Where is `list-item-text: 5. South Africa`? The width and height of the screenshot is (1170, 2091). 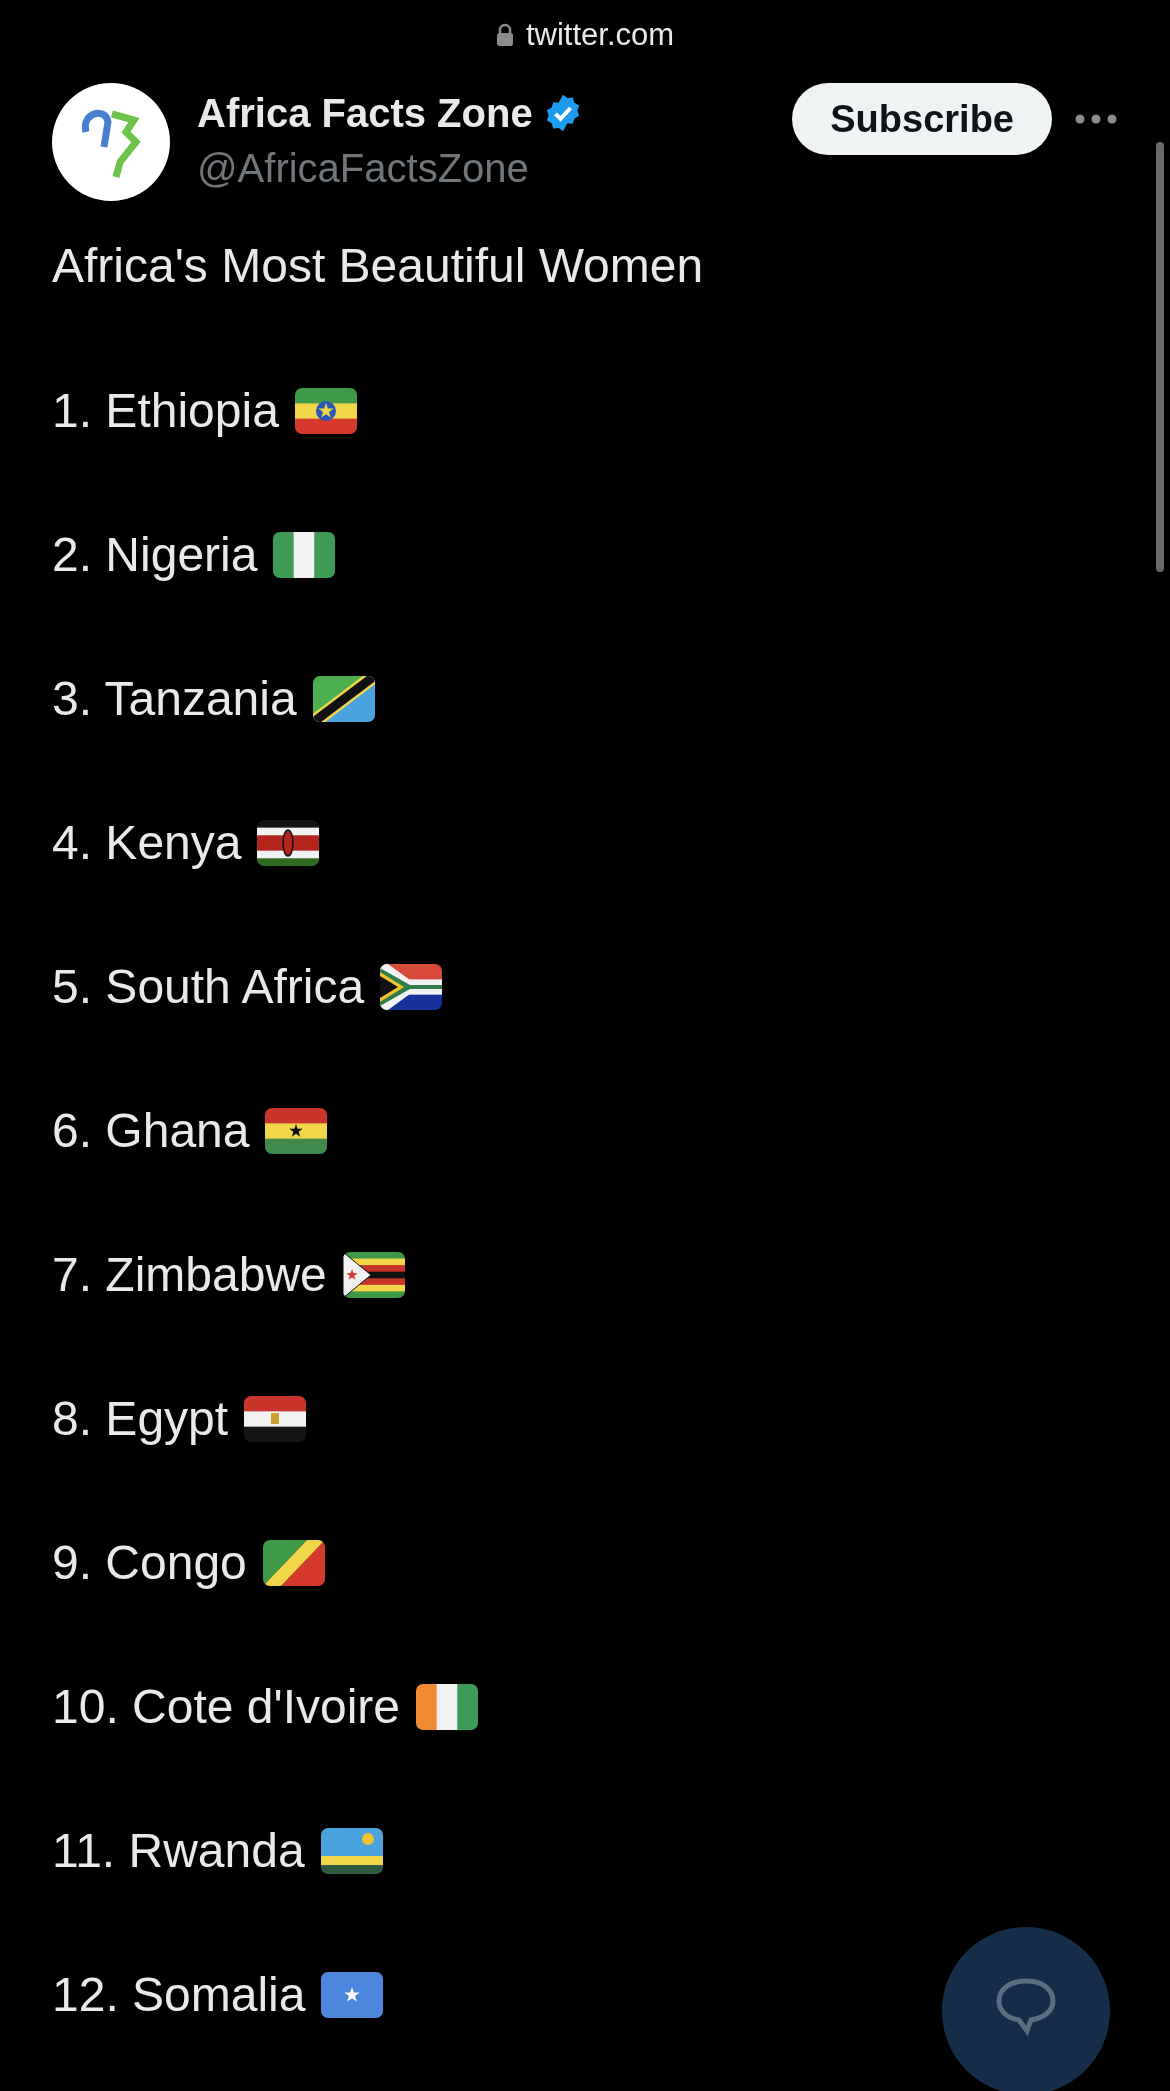 list-item-text: 5. South Africa is located at coordinates (208, 987).